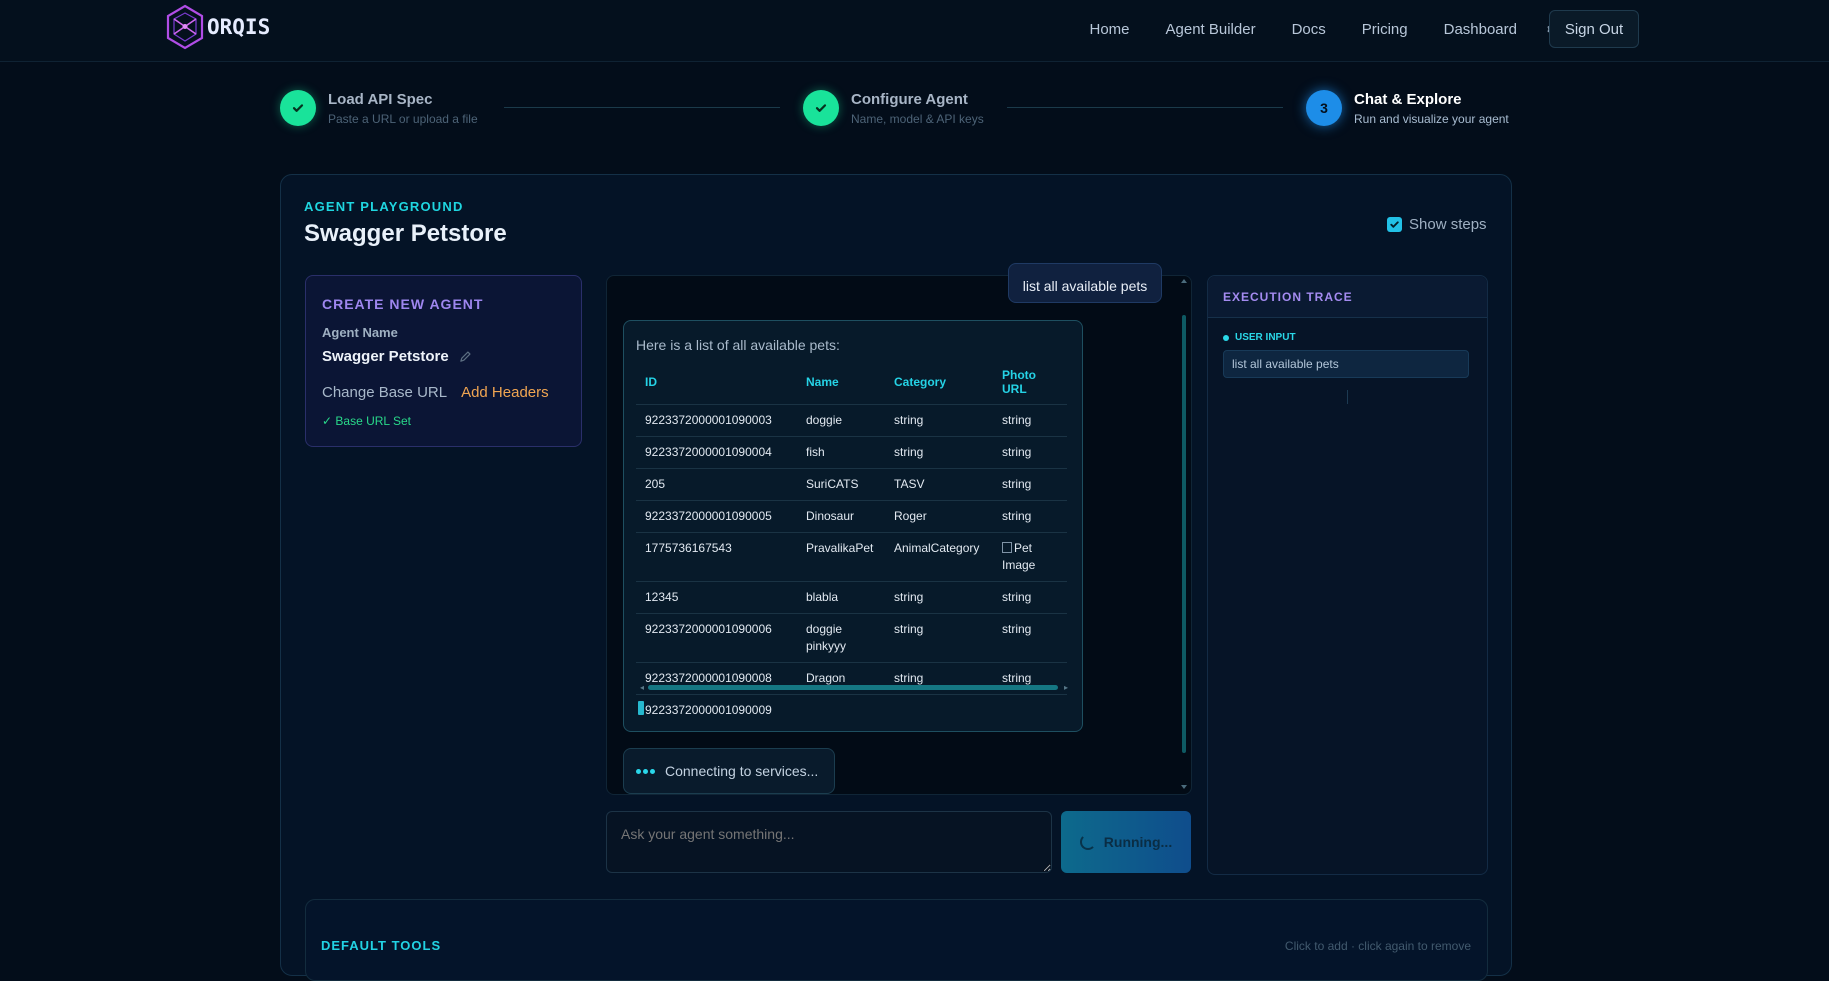 This screenshot has height=981, width=1829. Describe the element at coordinates (851, 386) in the screenshot. I see `table-header-row: ID Name Category Photo URL` at that location.